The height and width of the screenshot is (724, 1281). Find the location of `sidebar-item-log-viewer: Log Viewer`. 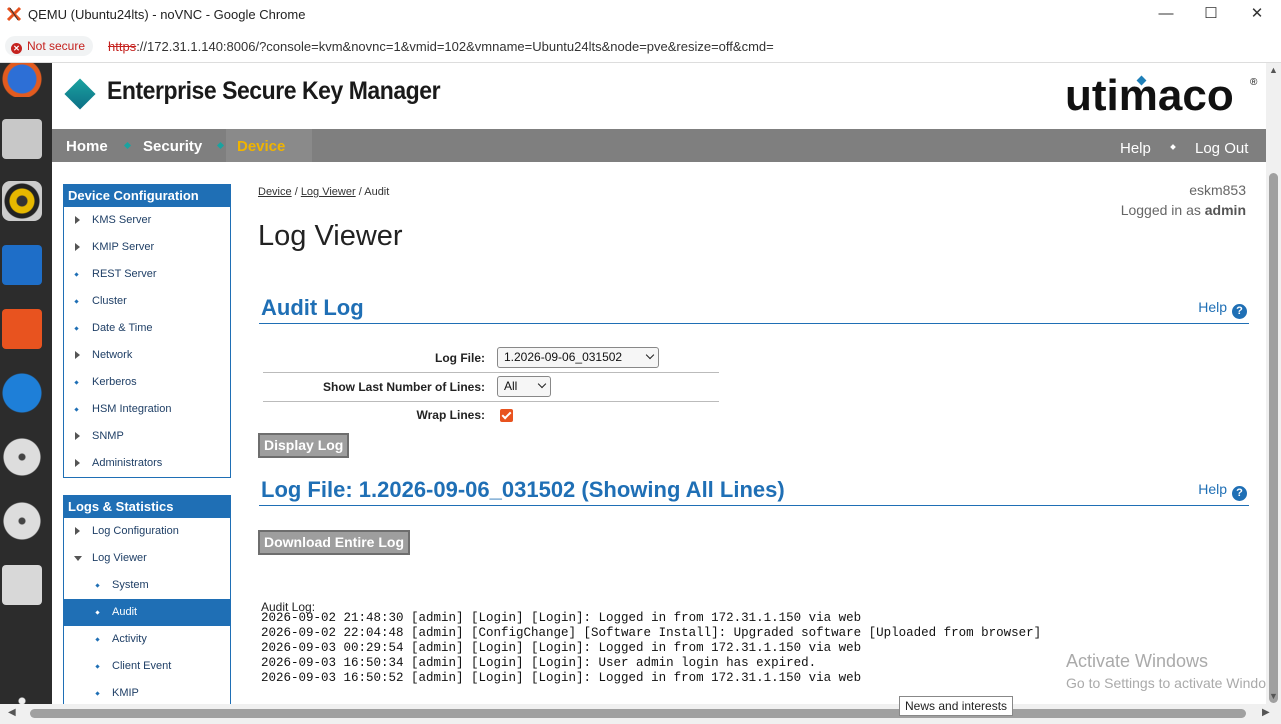

sidebar-item-log-viewer: Log Viewer is located at coordinates (147, 558).